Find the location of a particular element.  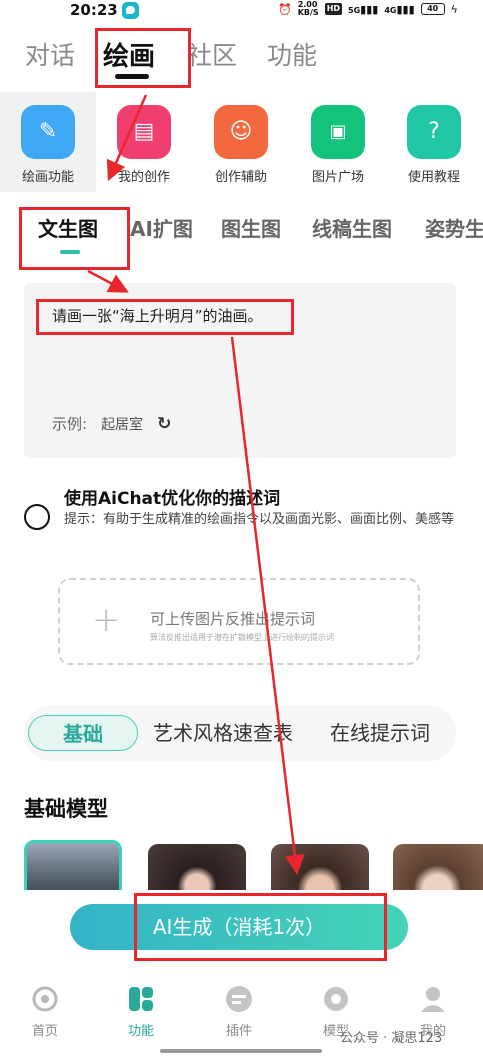

feature-creation-assist: ☺ 创作辅助 is located at coordinates (241, 142).